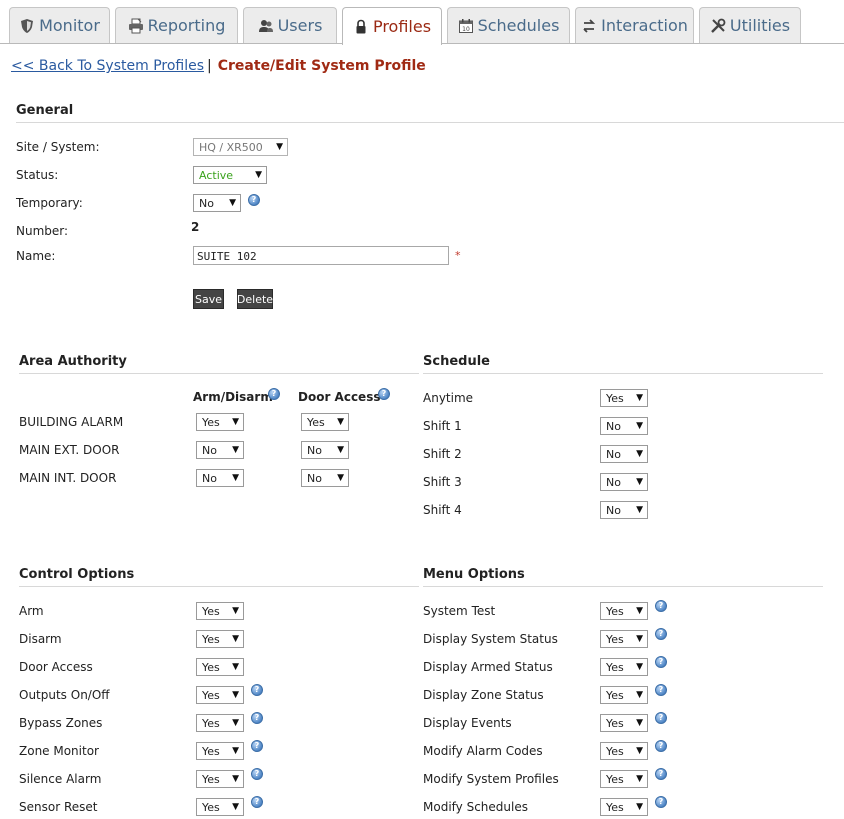 The width and height of the screenshot is (844, 819). Describe the element at coordinates (634, 25) in the screenshot. I see `tab-interaction: Interaction` at that location.